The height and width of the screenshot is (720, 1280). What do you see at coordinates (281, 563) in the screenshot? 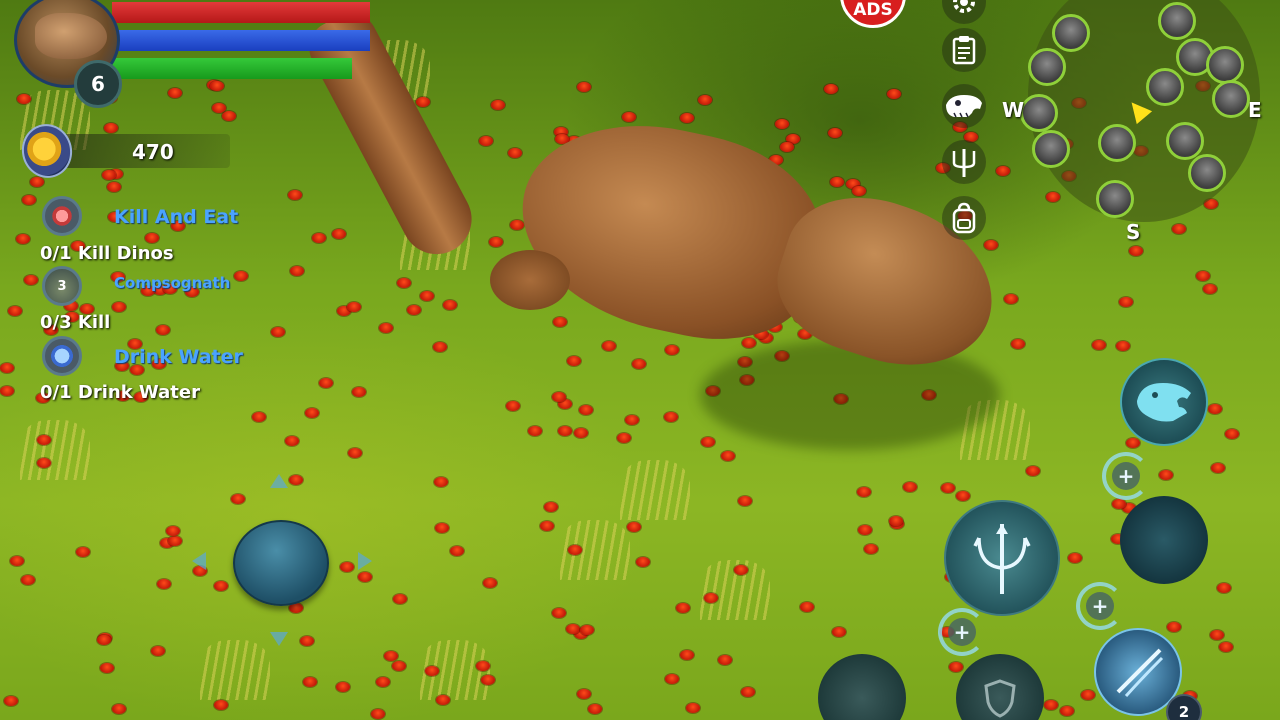
I see `joystick-knob` at bounding box center [281, 563].